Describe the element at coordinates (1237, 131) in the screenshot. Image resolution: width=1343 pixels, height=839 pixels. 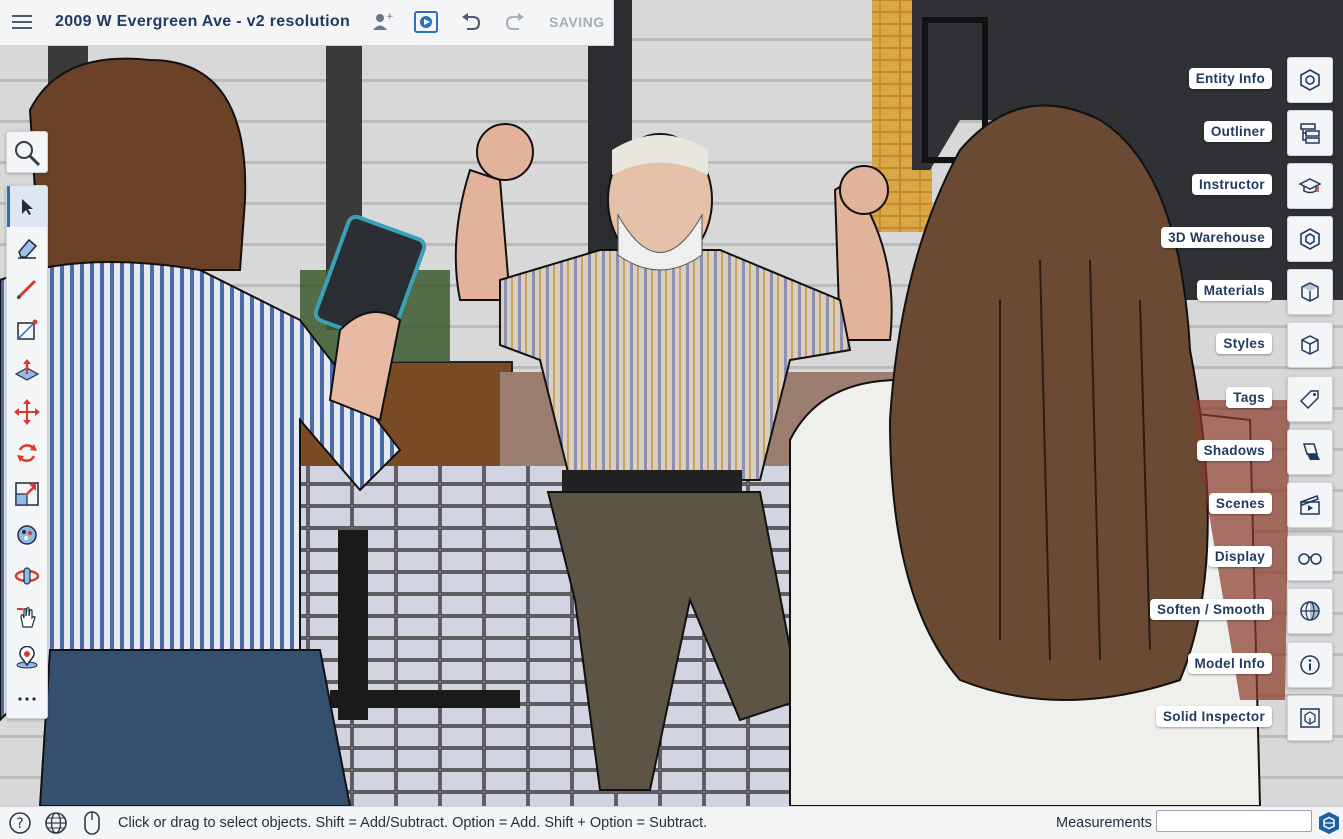
I see `panel-label: Outliner` at that location.